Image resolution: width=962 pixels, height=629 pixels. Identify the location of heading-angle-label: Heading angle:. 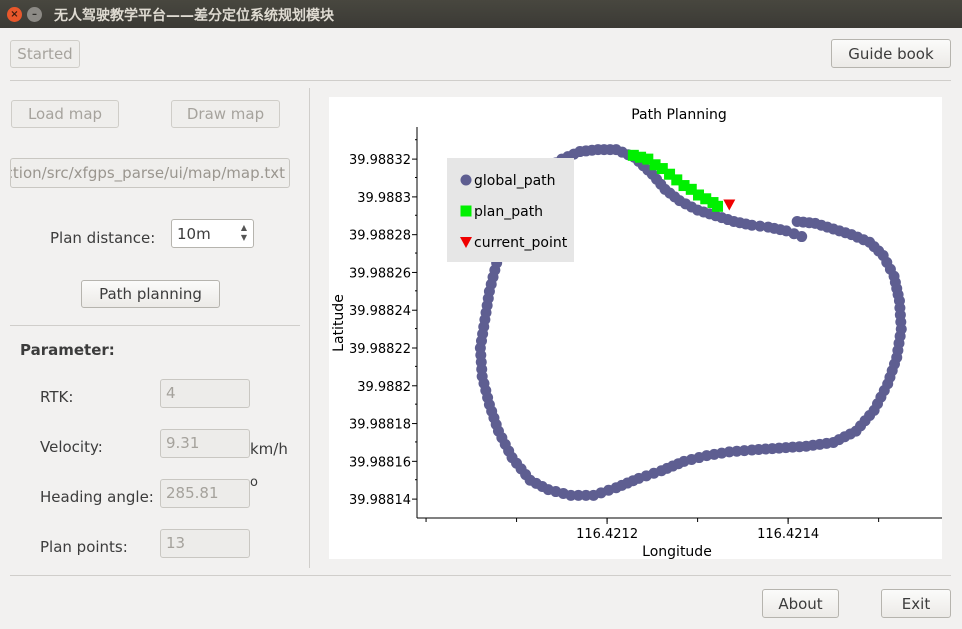
(97, 497).